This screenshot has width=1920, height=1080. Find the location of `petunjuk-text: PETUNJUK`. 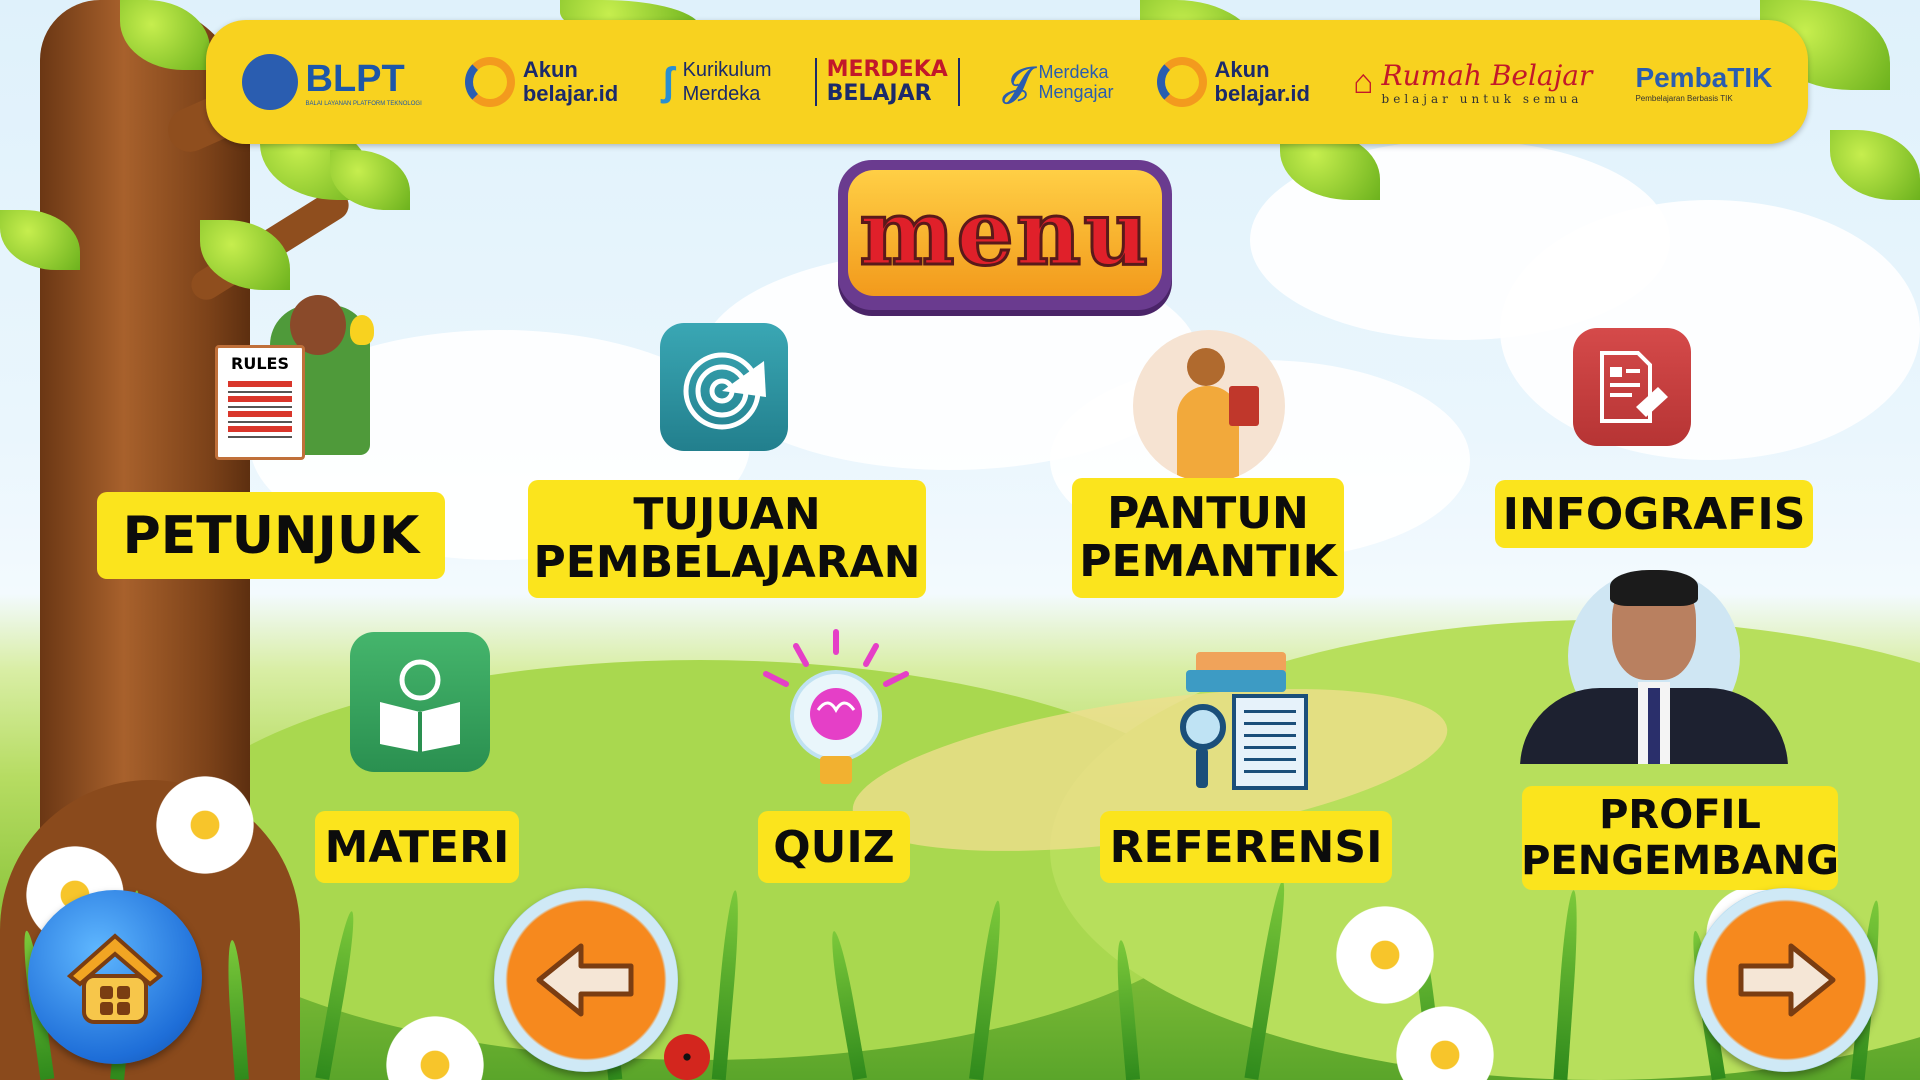

petunjuk-text: PETUNJUK is located at coordinates (271, 535).